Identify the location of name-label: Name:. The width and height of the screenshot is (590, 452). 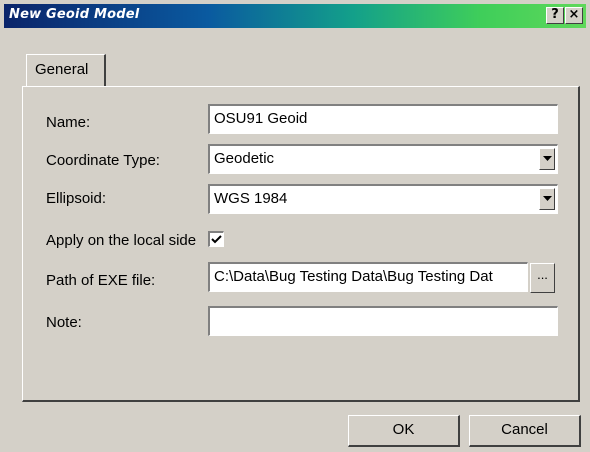
(68, 122).